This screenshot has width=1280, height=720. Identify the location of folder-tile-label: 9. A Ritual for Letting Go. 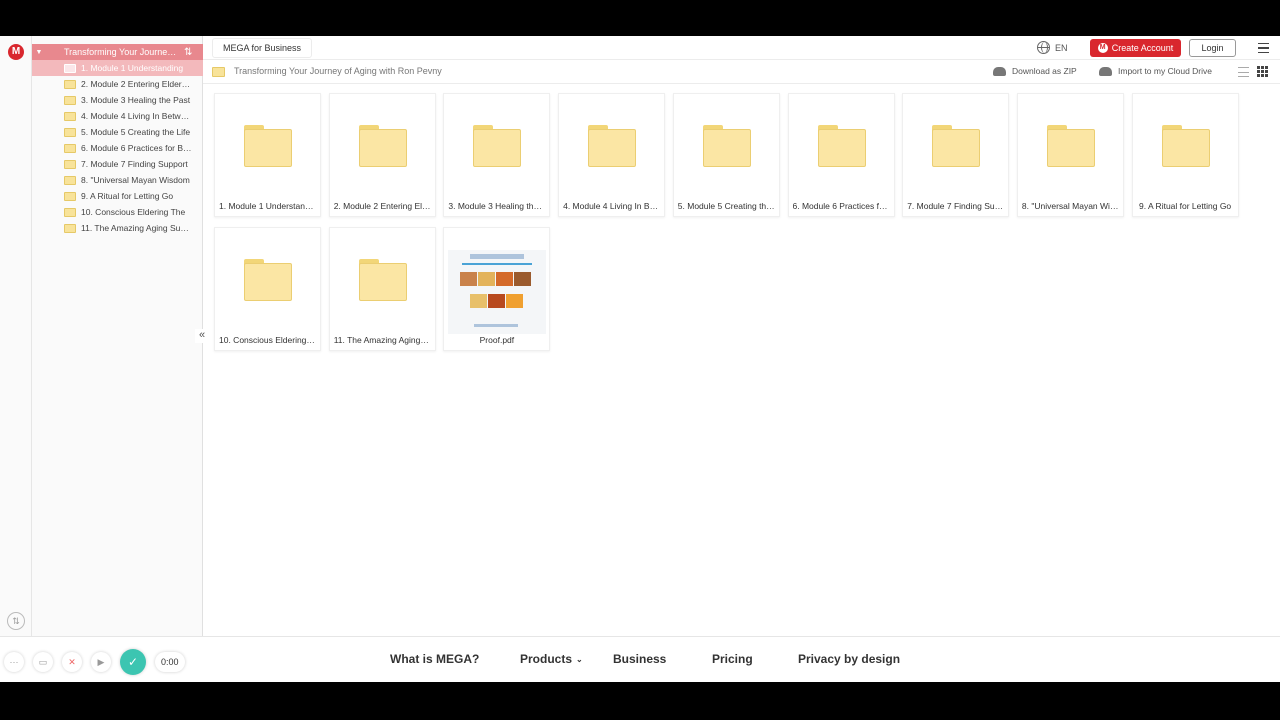
(1185, 206).